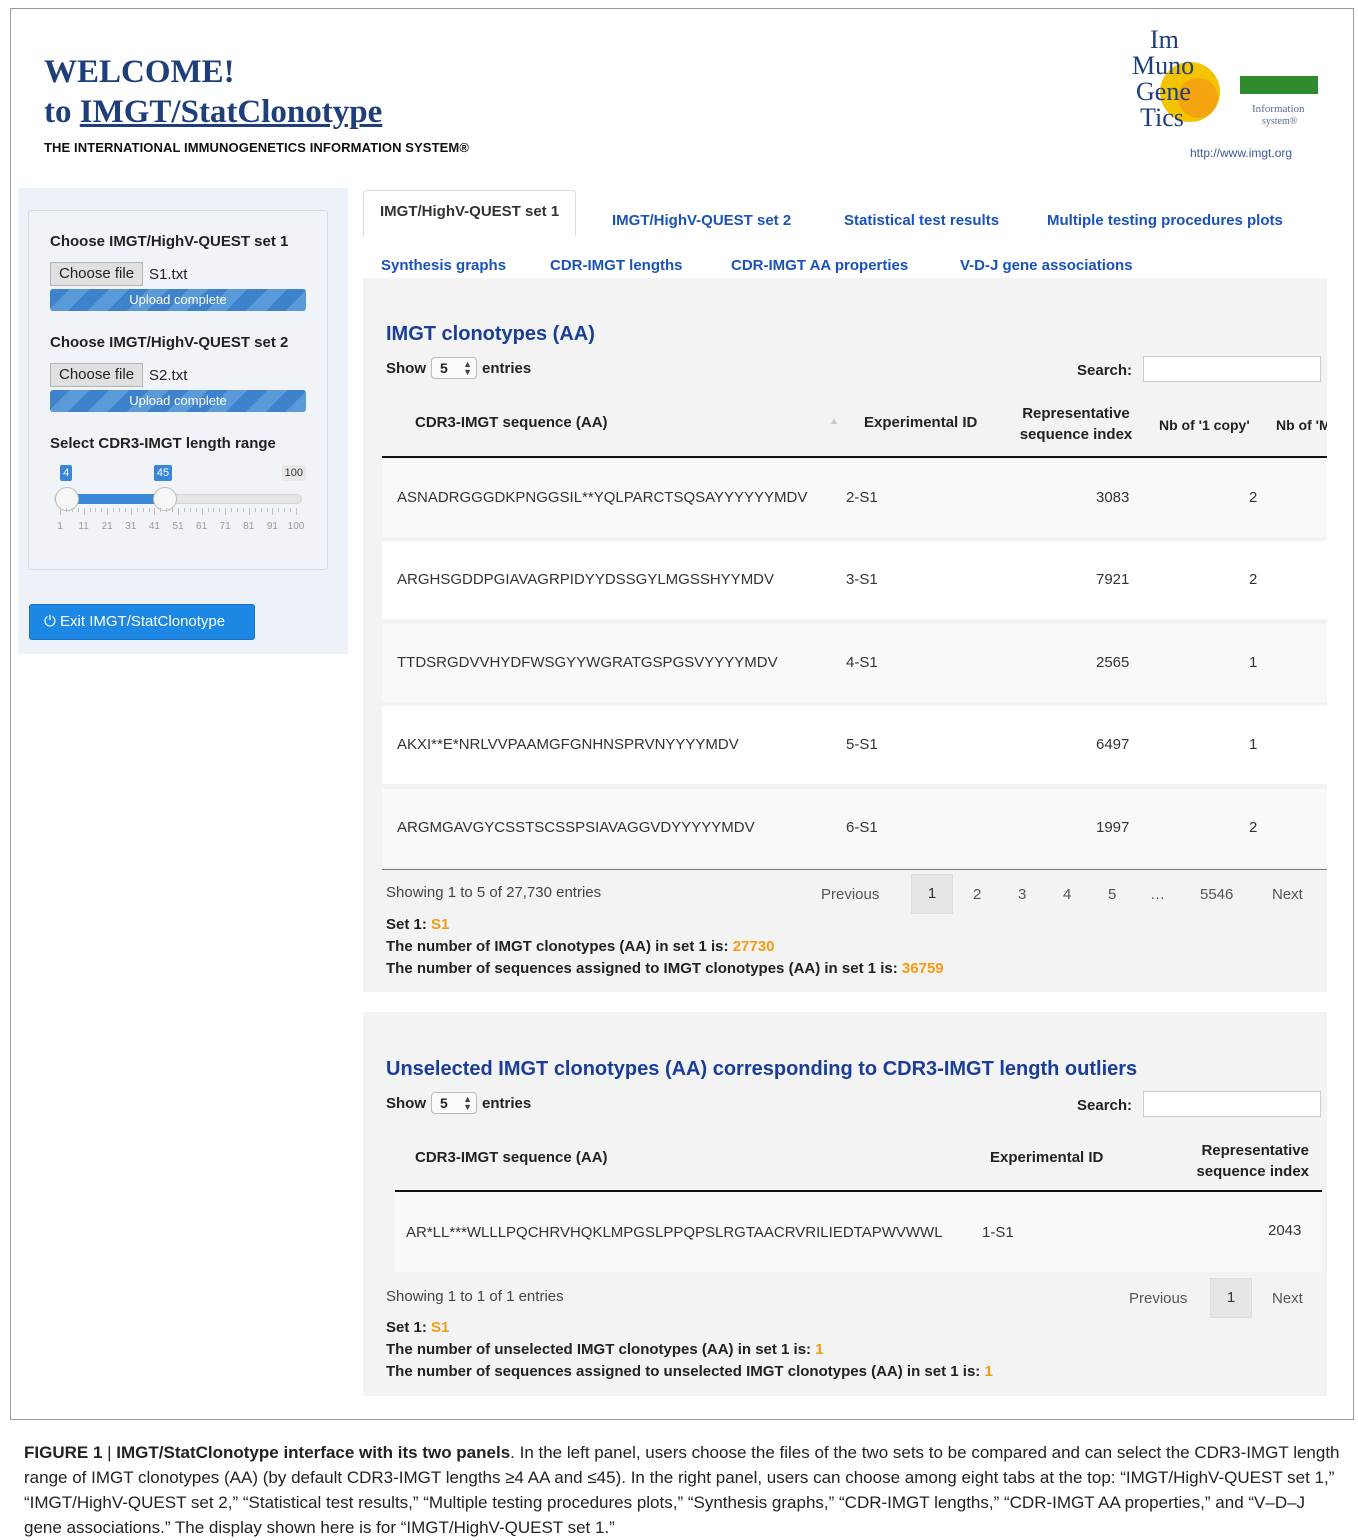 Image resolution: width=1358 pixels, height=1540 pixels. What do you see at coordinates (586, 579) in the screenshot?
I see `cell-sequence: ARGHSGDDPGIAVAGRPIDYYDSSGYLMGSSHYYMDV` at bounding box center [586, 579].